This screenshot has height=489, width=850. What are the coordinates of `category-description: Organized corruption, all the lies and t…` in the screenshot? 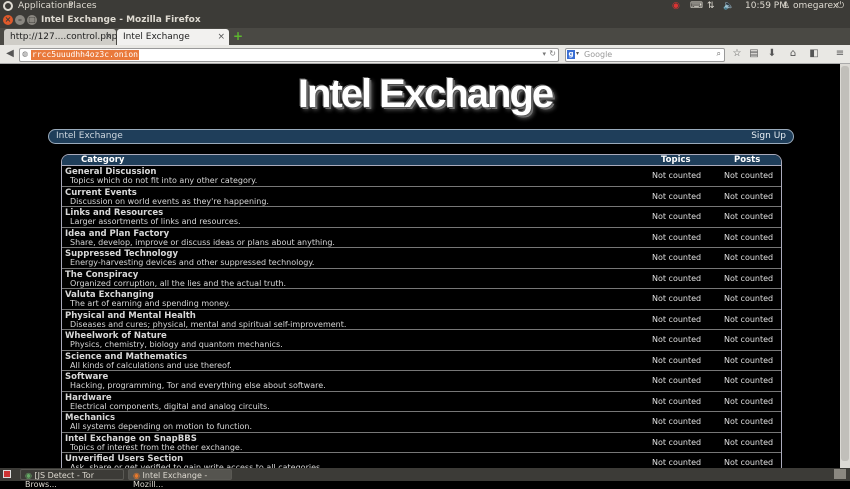 It's located at (178, 283).